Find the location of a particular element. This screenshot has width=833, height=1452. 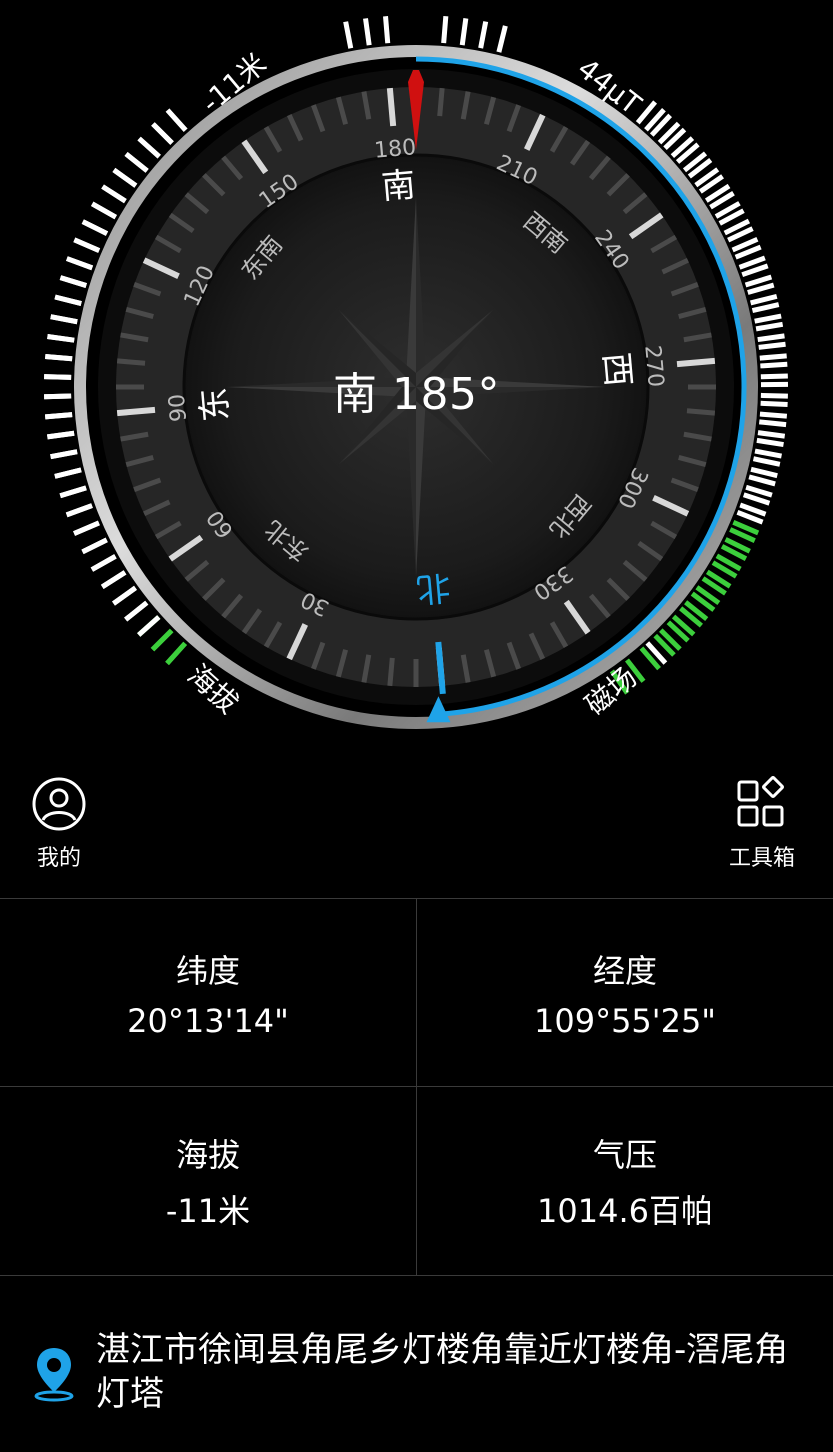

toolbox-label: 工具箱 is located at coordinates (761, 858).